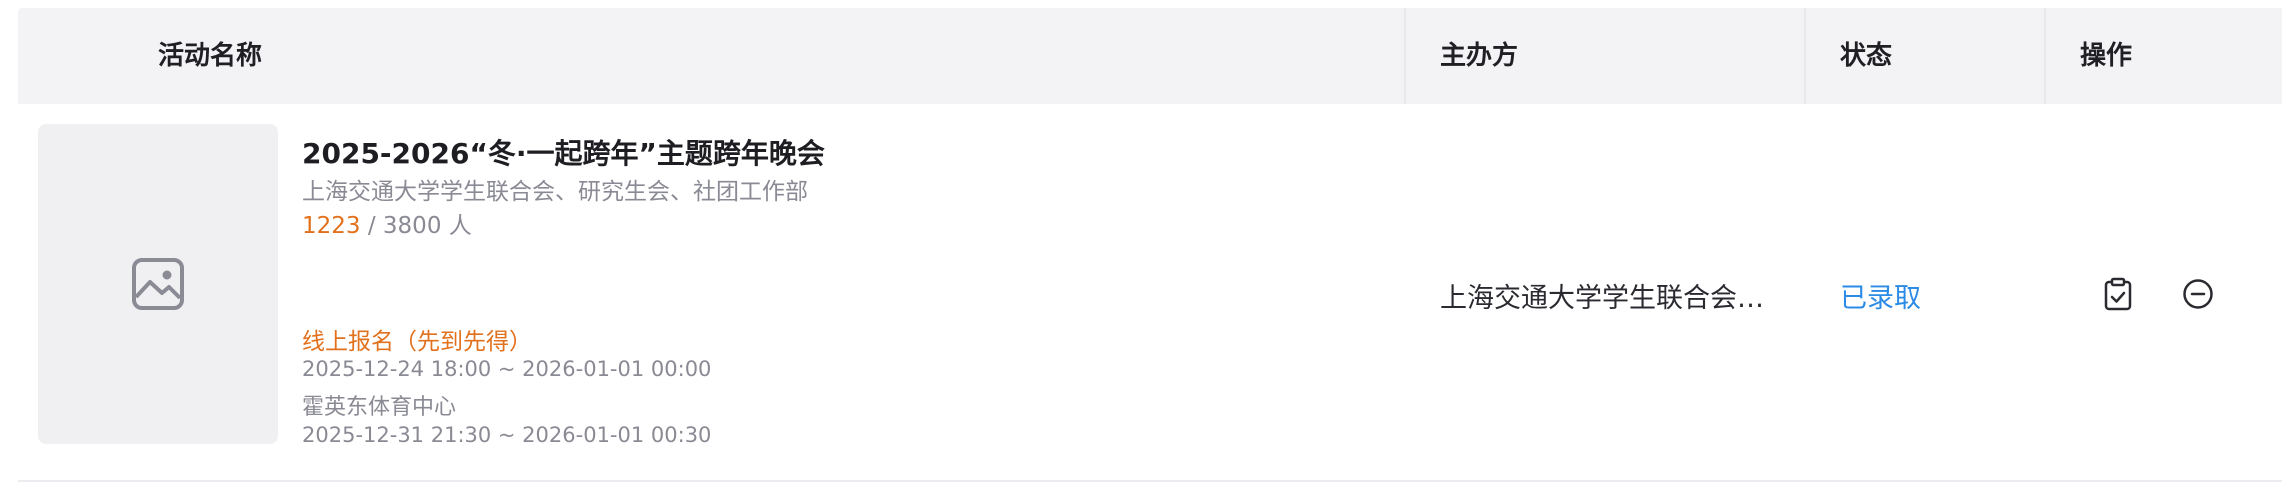 Image resolution: width=2282 pixels, height=482 pixels. What do you see at coordinates (331, 226) in the screenshot?
I see `enrolled-number: 1223` at bounding box center [331, 226].